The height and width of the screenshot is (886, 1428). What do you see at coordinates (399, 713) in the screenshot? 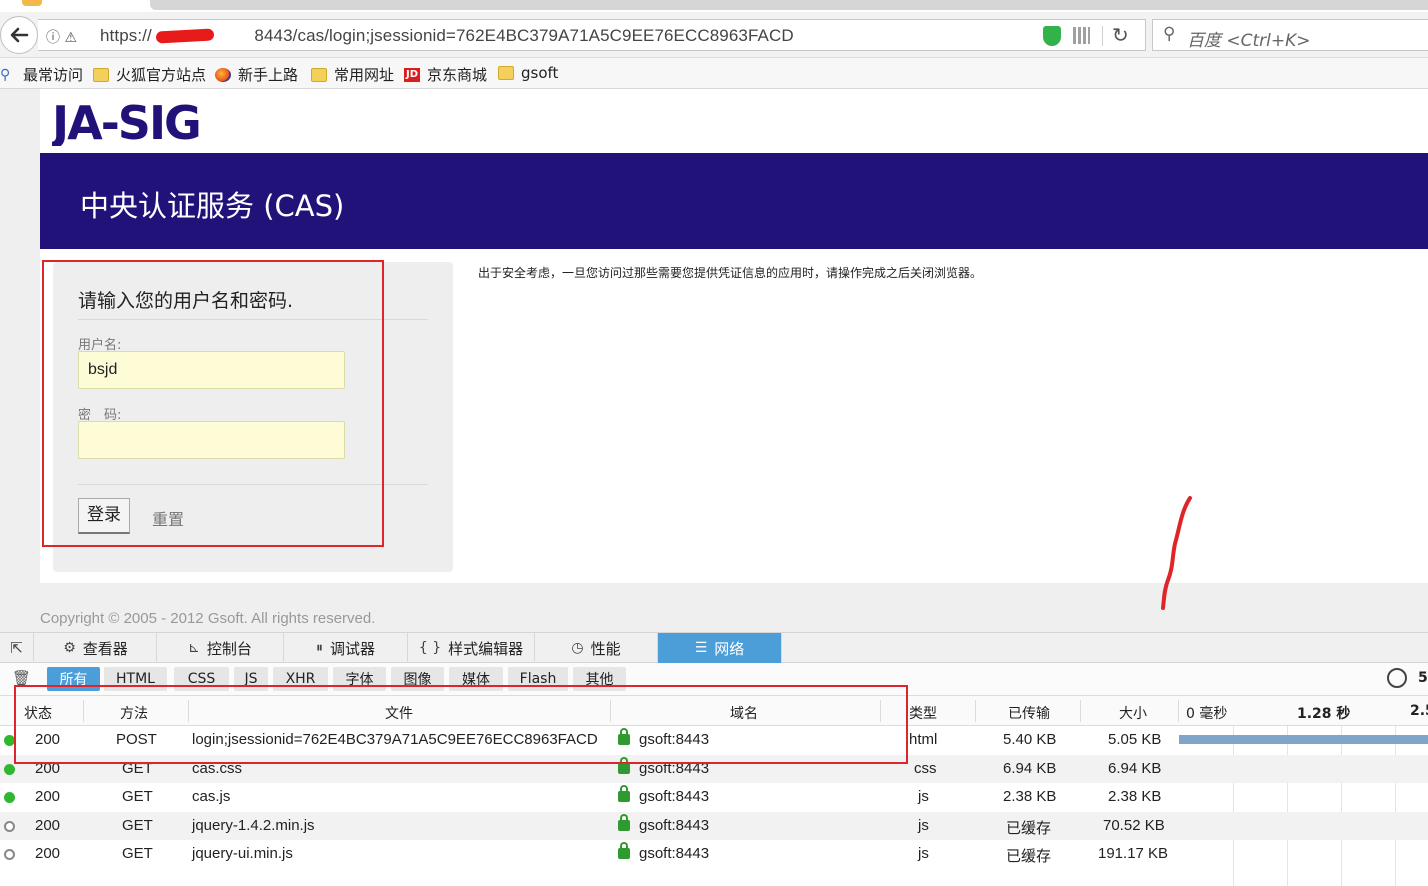
I see `column-file: 文件` at bounding box center [399, 713].